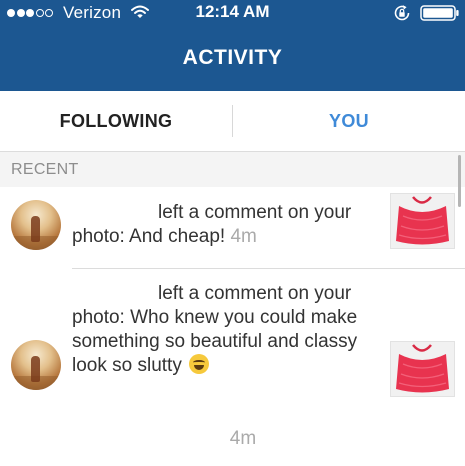  I want to click on laughing-emoji-icon, so click(199, 364).